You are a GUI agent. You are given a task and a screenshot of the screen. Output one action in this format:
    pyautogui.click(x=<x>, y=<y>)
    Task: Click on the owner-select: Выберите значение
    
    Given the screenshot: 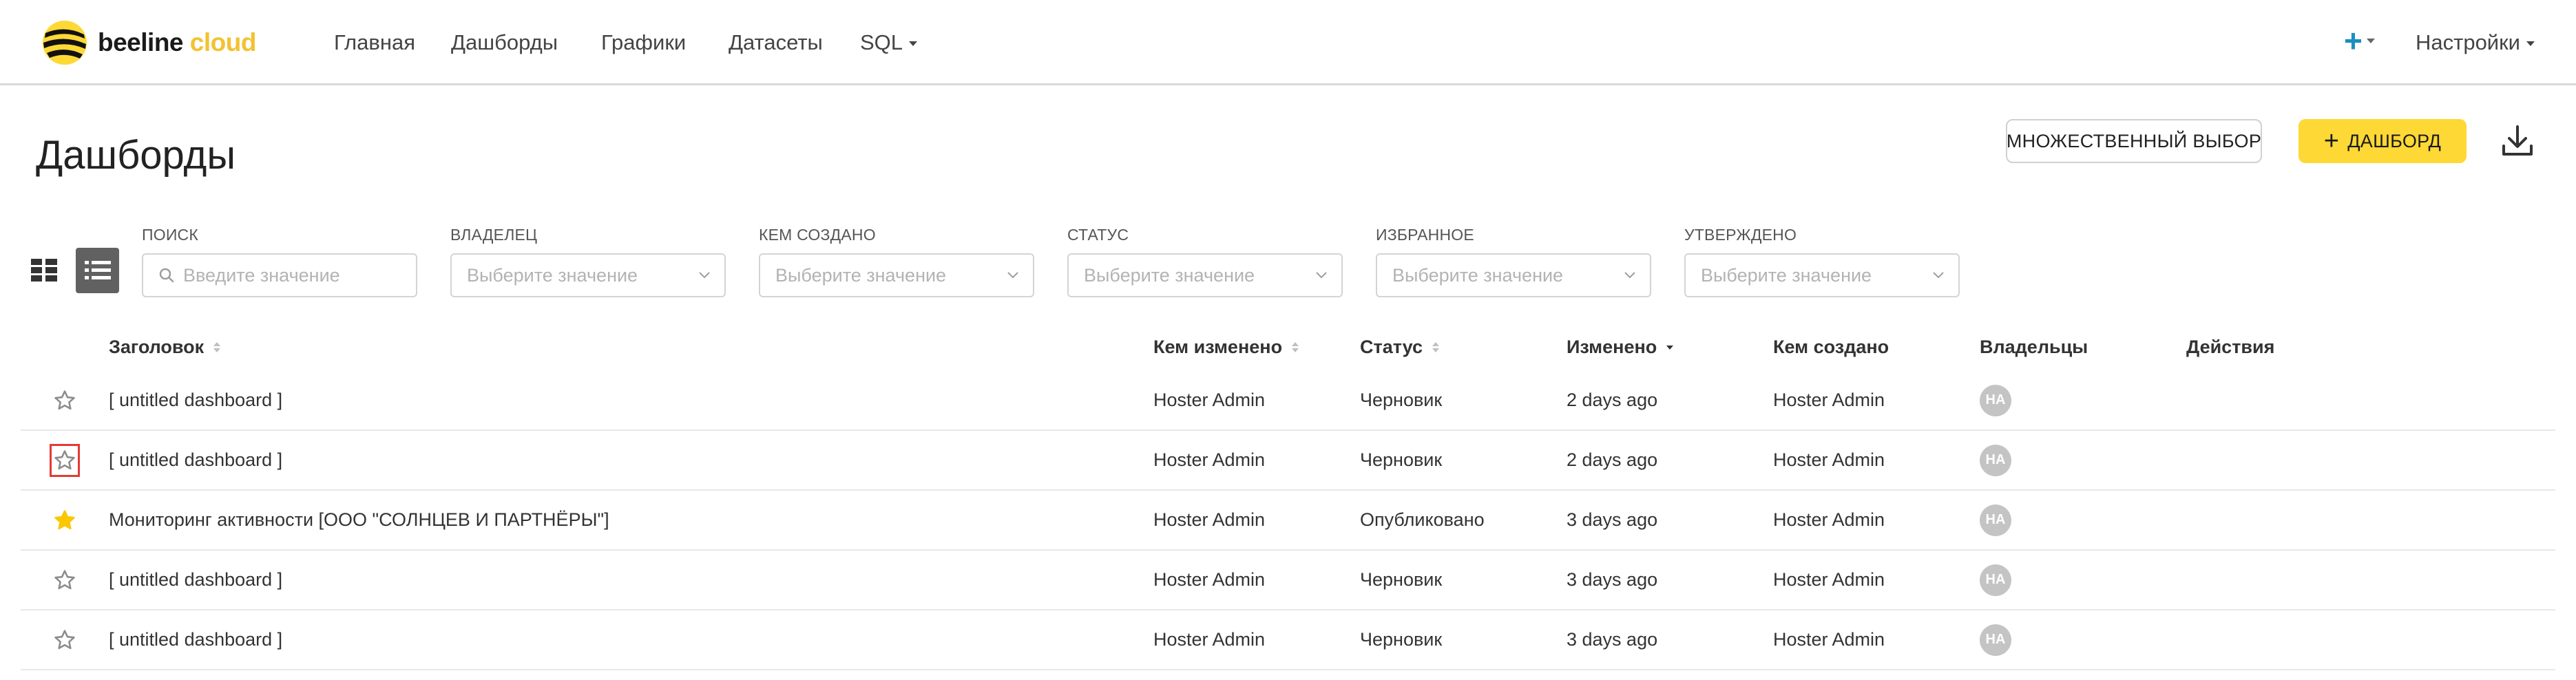 What is the action you would take?
    pyautogui.click(x=588, y=275)
    